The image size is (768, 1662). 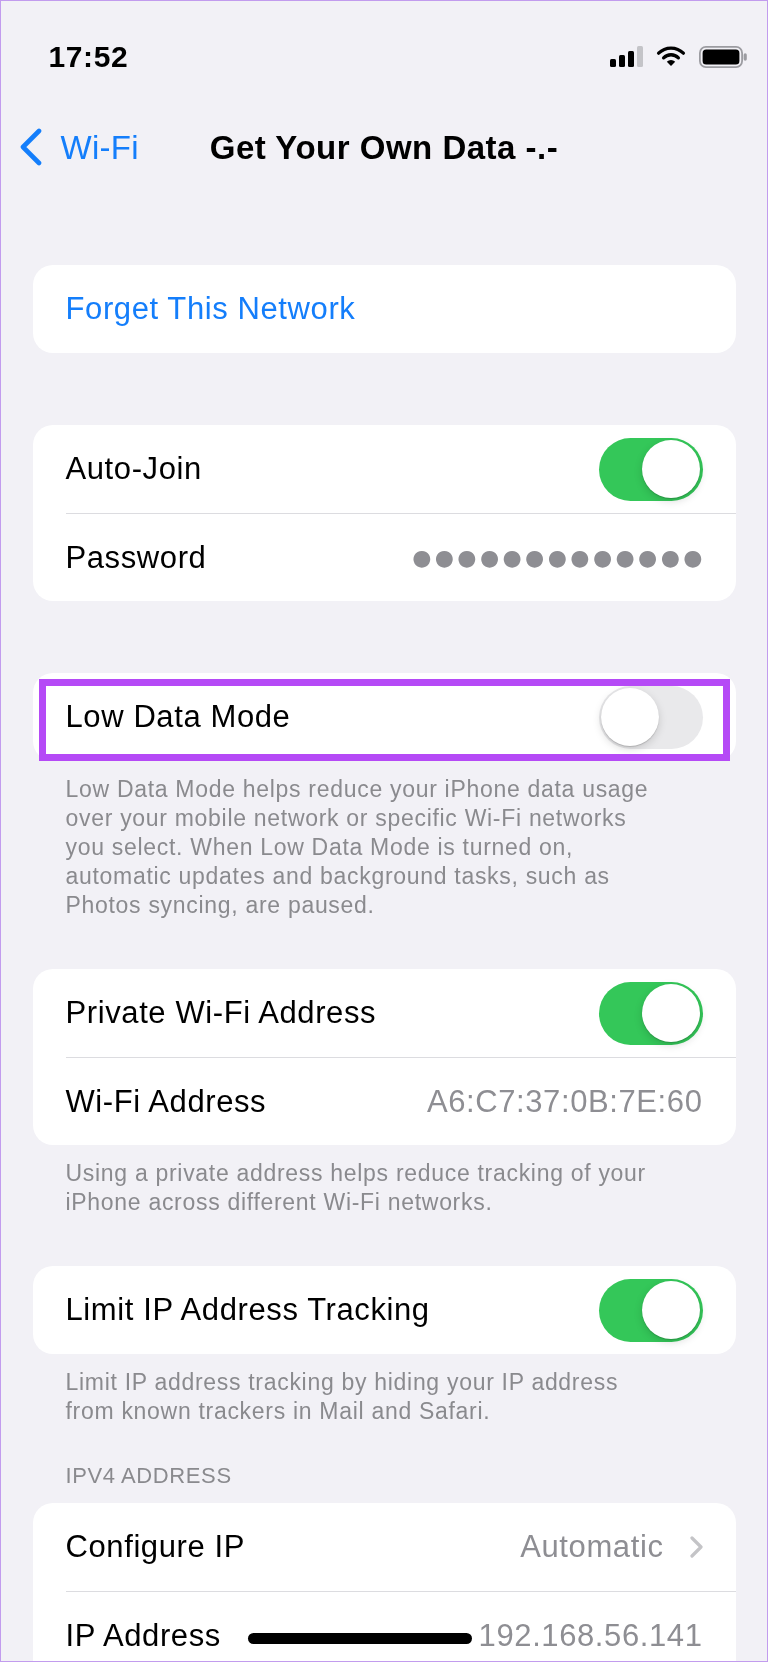 What do you see at coordinates (88, 56) in the screenshot?
I see `status-time: 17:52` at bounding box center [88, 56].